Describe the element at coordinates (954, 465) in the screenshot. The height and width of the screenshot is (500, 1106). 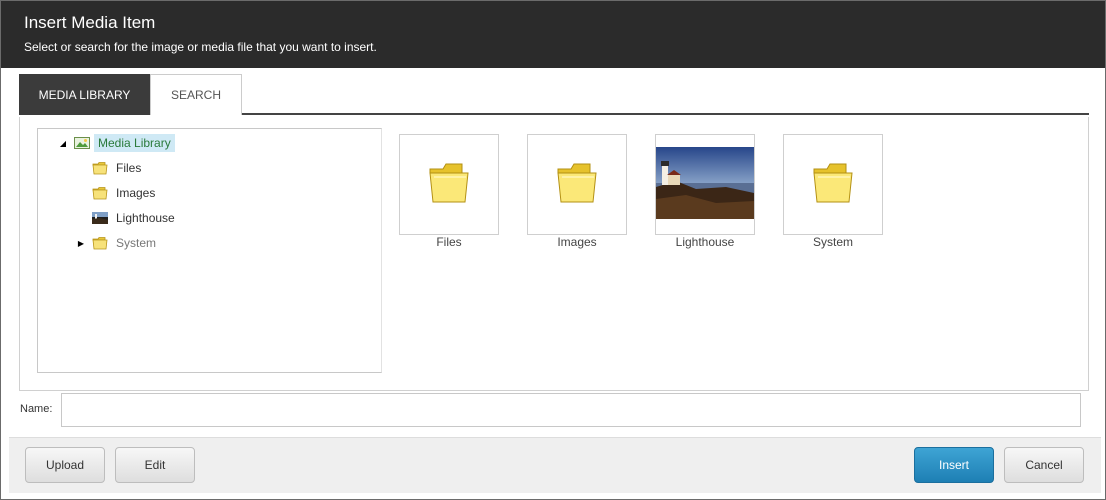
I see `insert-button: Insert` at that location.